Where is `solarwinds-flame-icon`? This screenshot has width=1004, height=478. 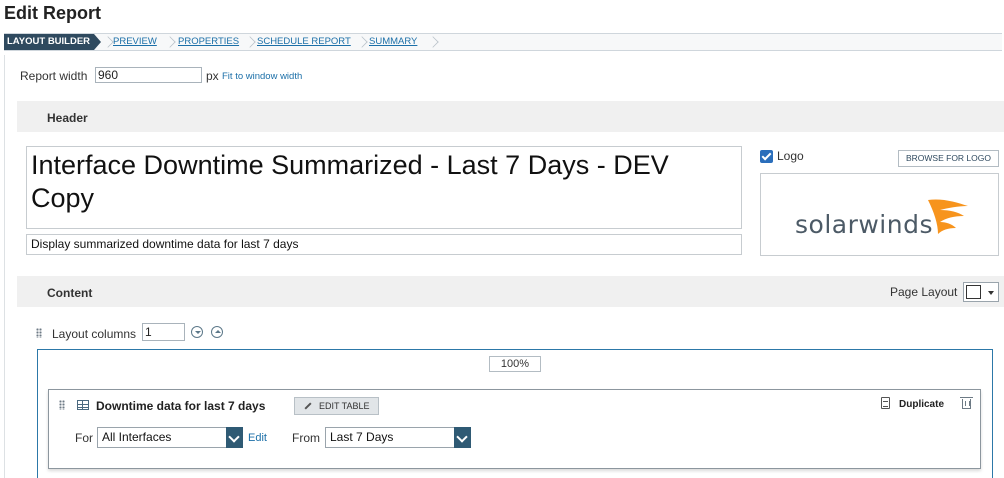
solarwinds-flame-icon is located at coordinates (948, 216).